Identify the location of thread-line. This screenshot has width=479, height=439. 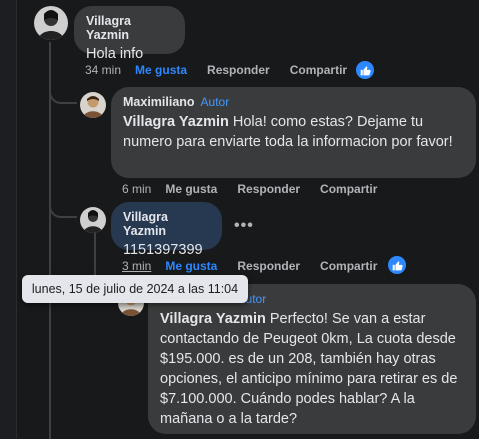
(50, 240).